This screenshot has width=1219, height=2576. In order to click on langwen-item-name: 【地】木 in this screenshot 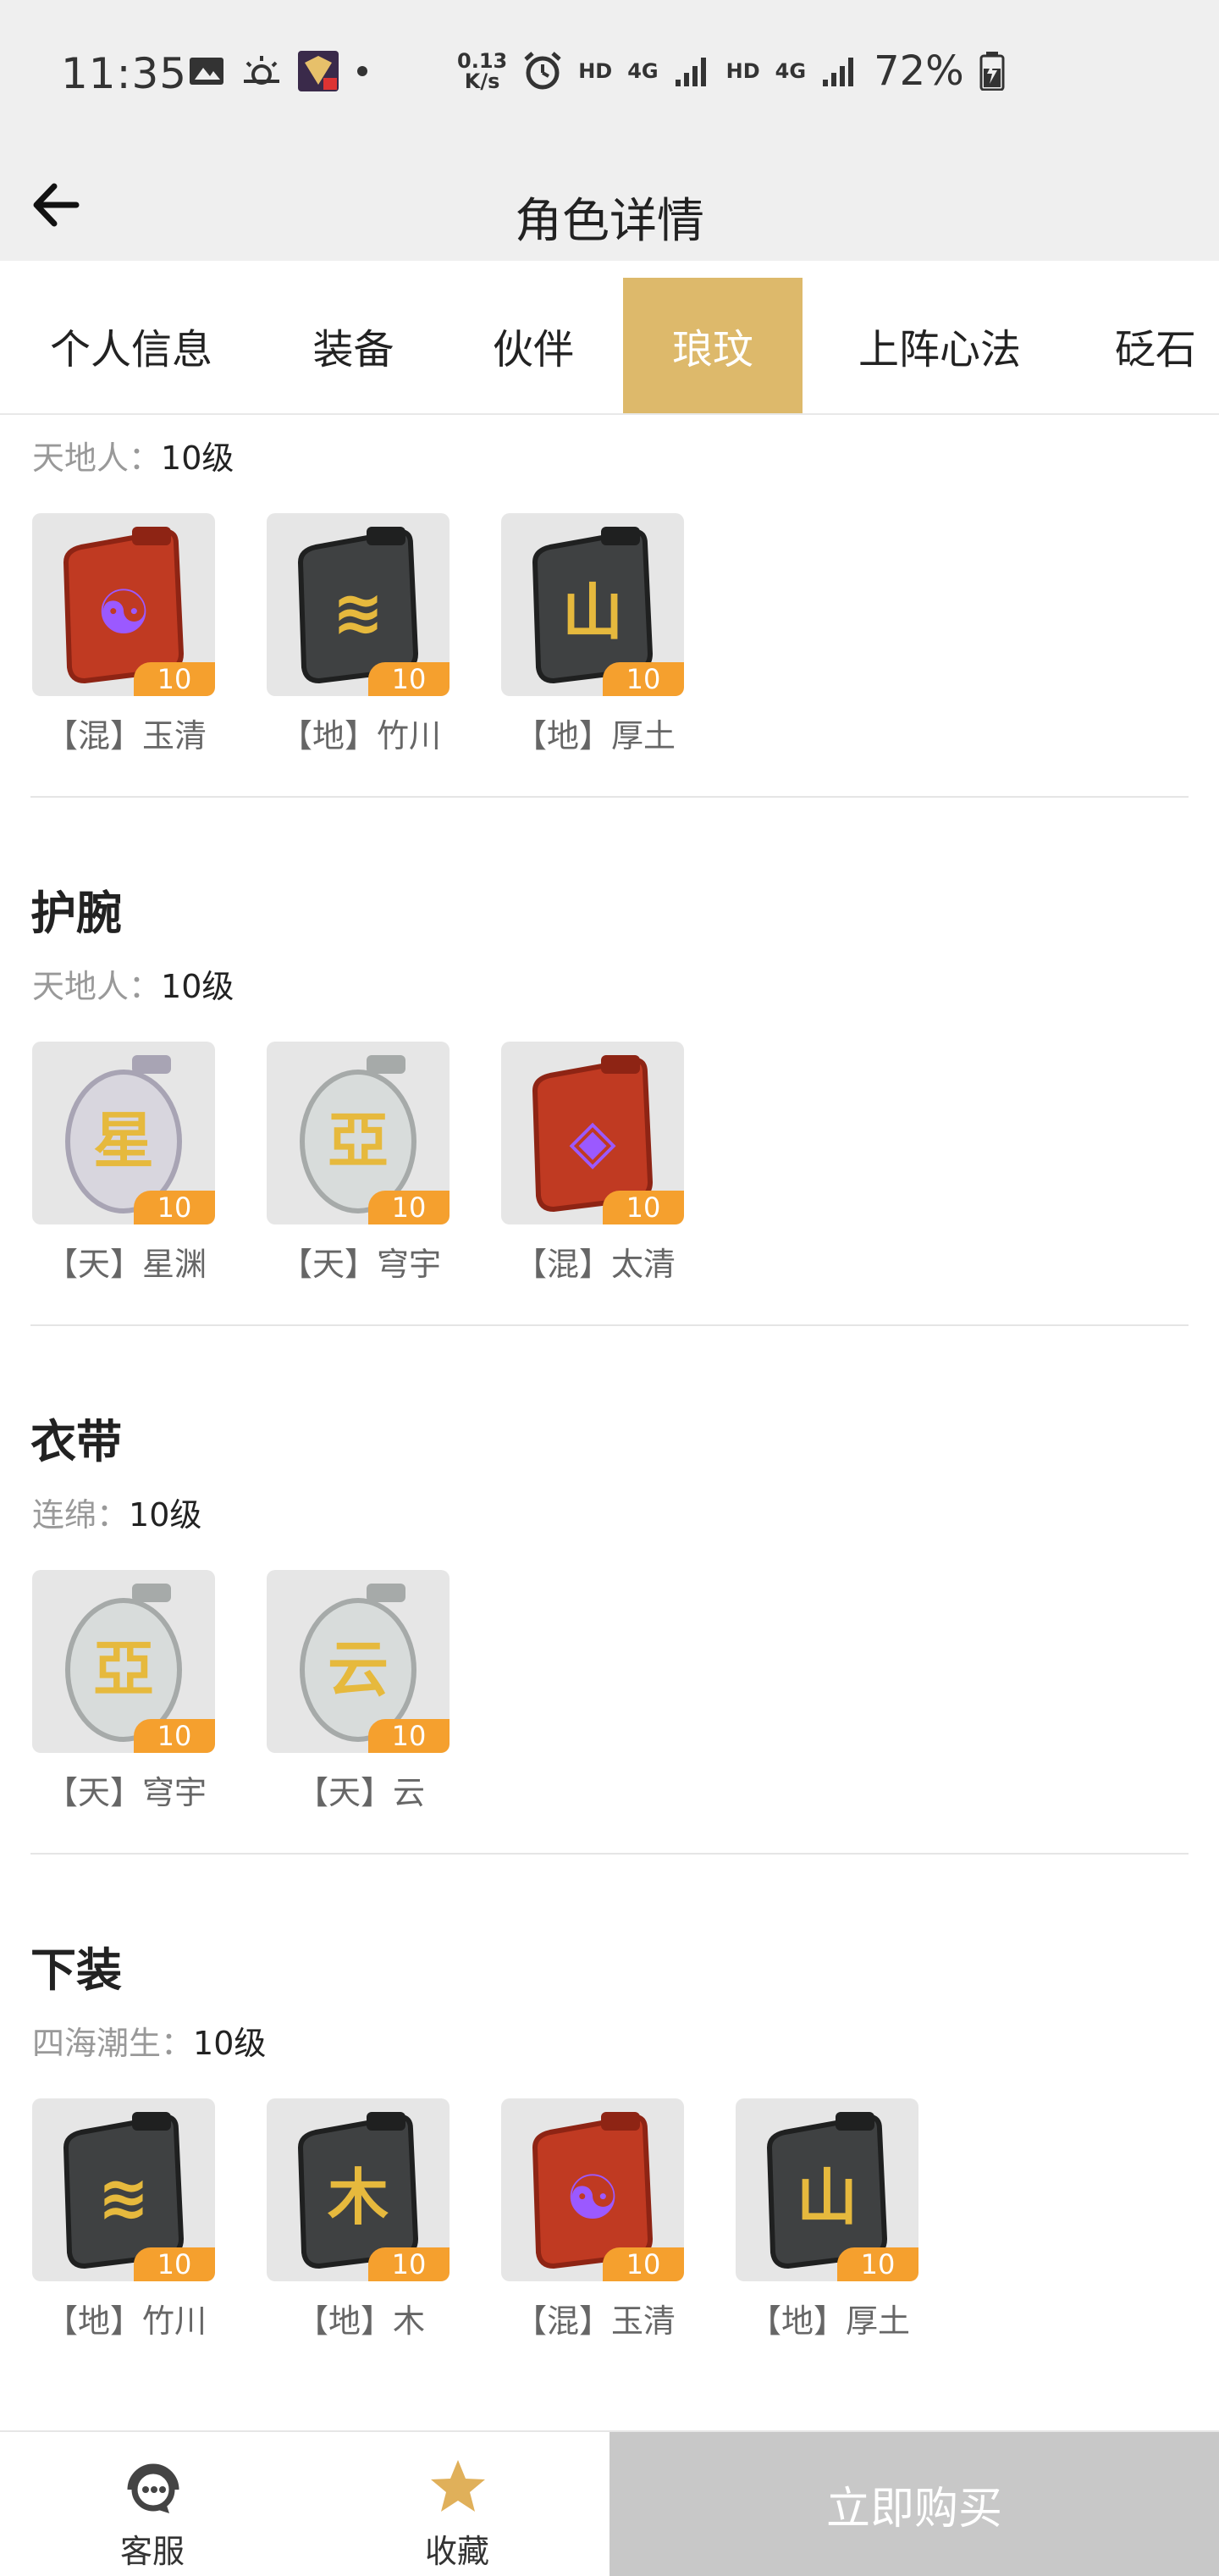, I will do `click(360, 2321)`.